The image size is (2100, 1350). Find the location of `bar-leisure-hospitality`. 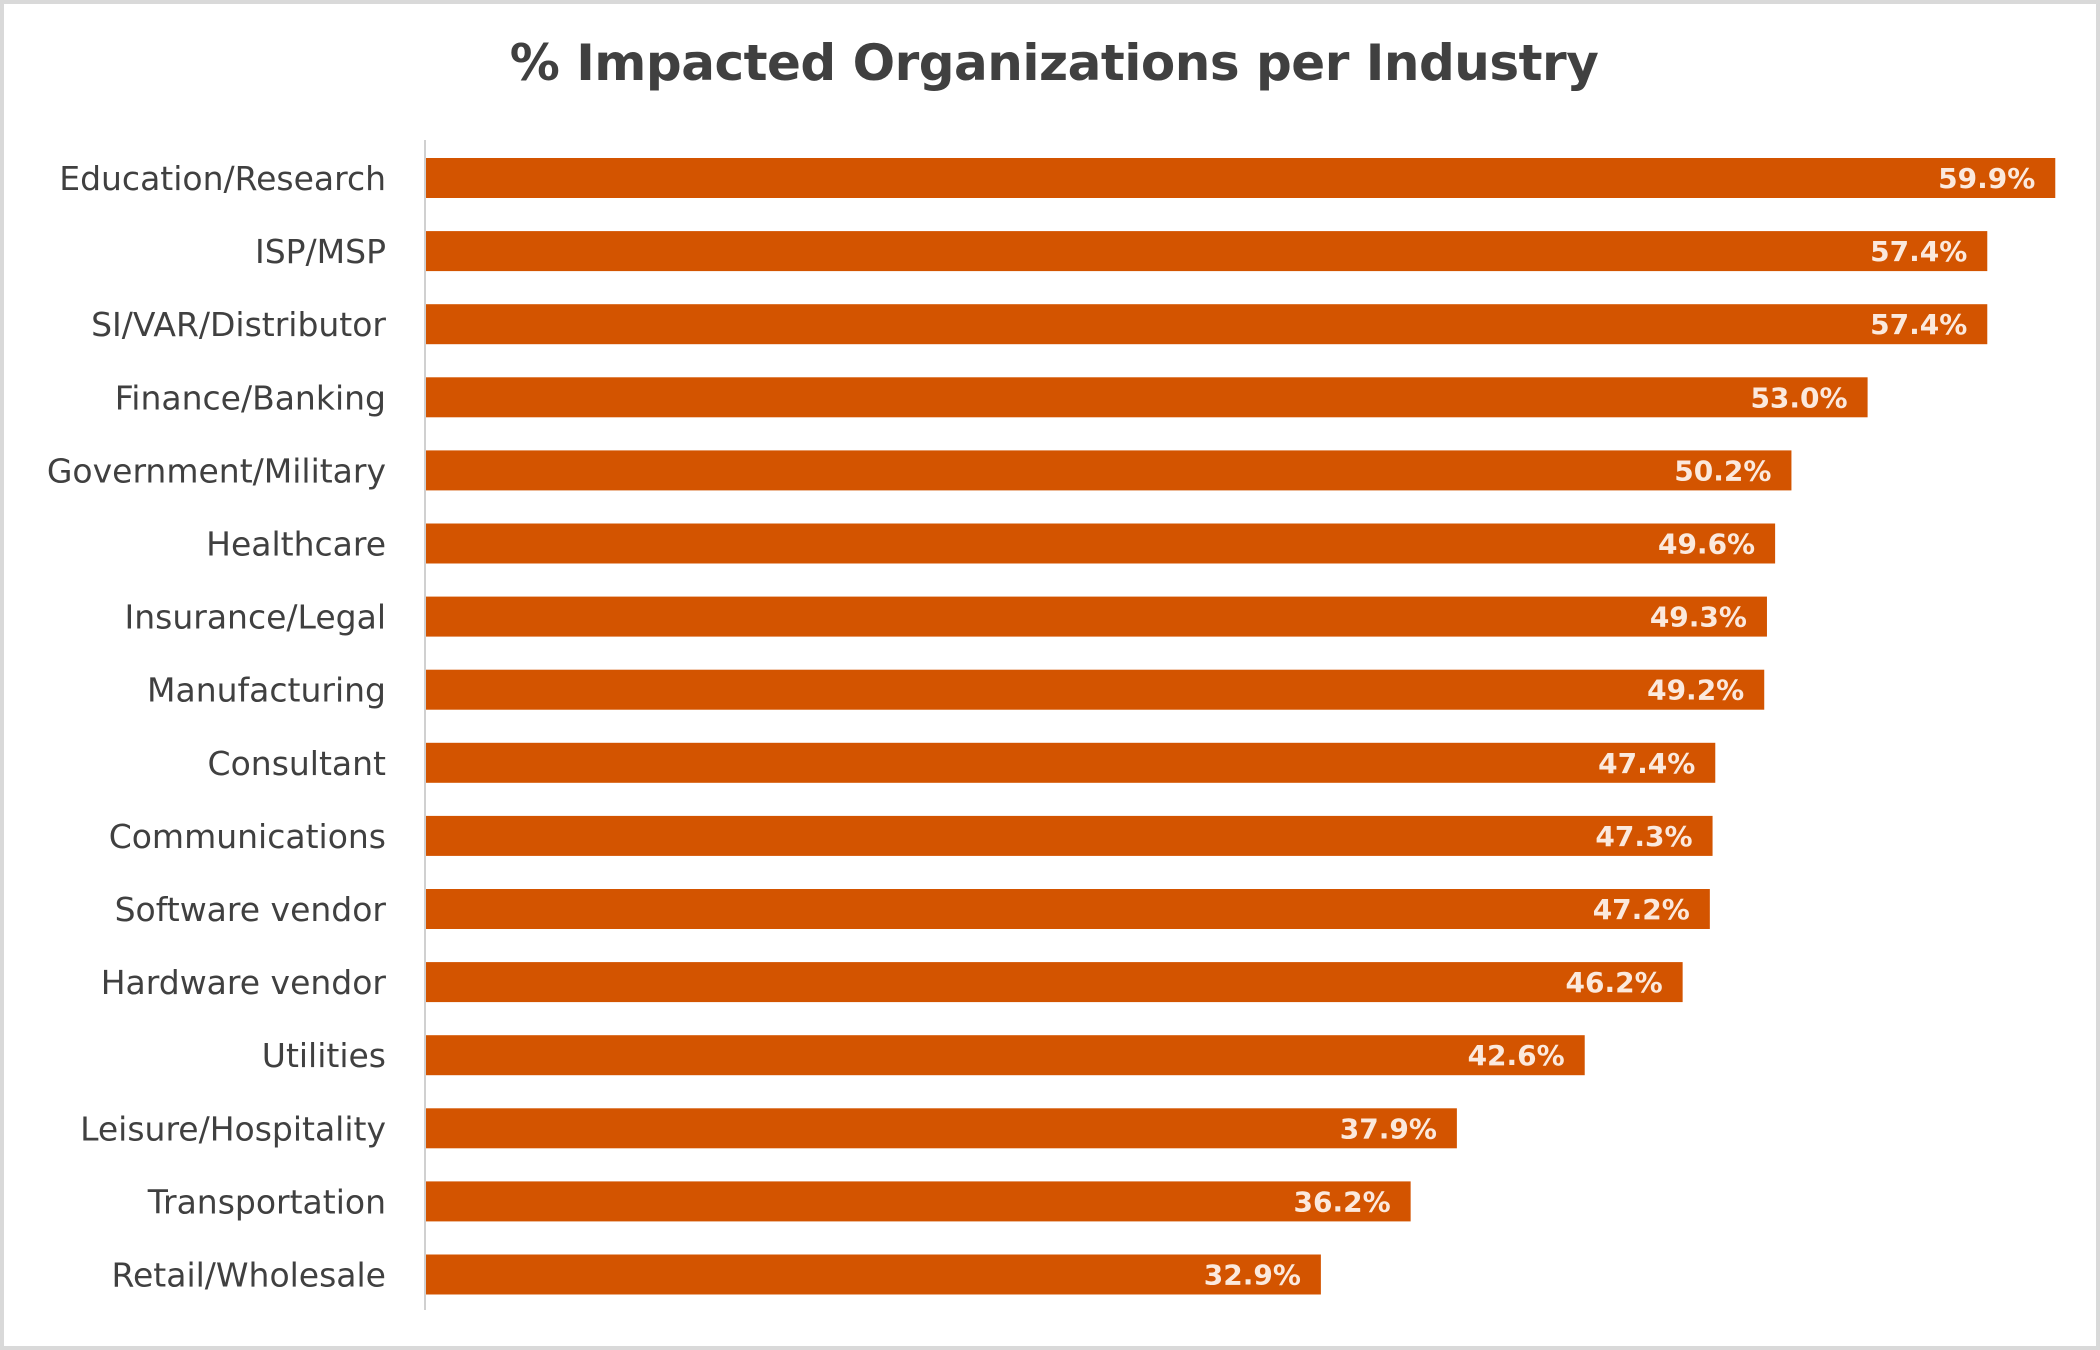

bar-leisure-hospitality is located at coordinates (941, 1128).